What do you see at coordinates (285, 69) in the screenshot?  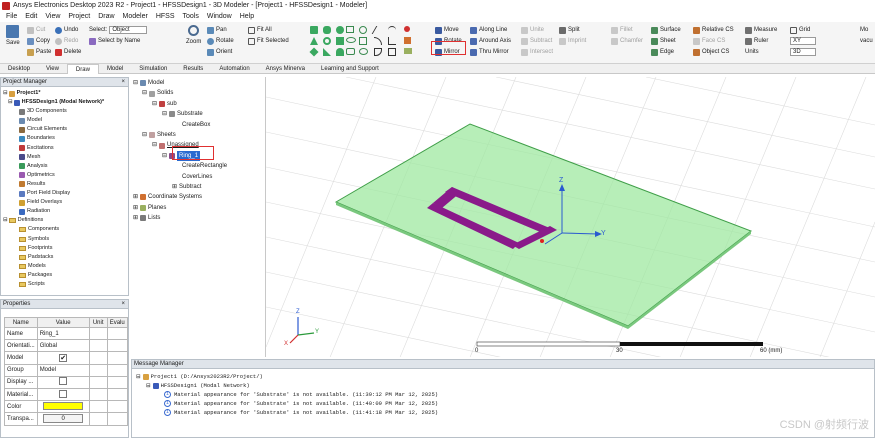 I see `tab-ansys-minerva: Ansys Minerva` at bounding box center [285, 69].